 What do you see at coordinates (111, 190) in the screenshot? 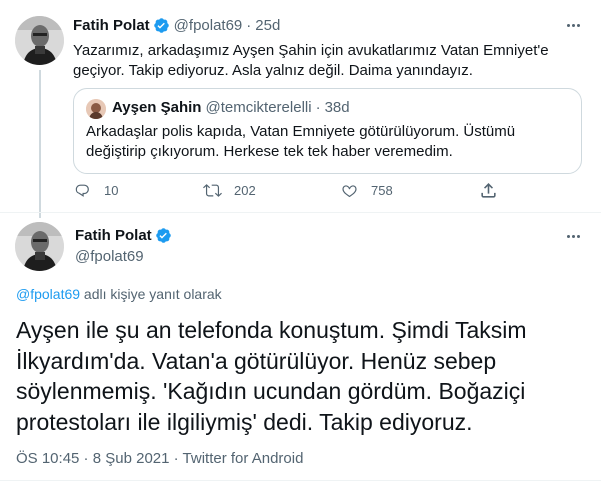
I see `reply-count: 10` at bounding box center [111, 190].